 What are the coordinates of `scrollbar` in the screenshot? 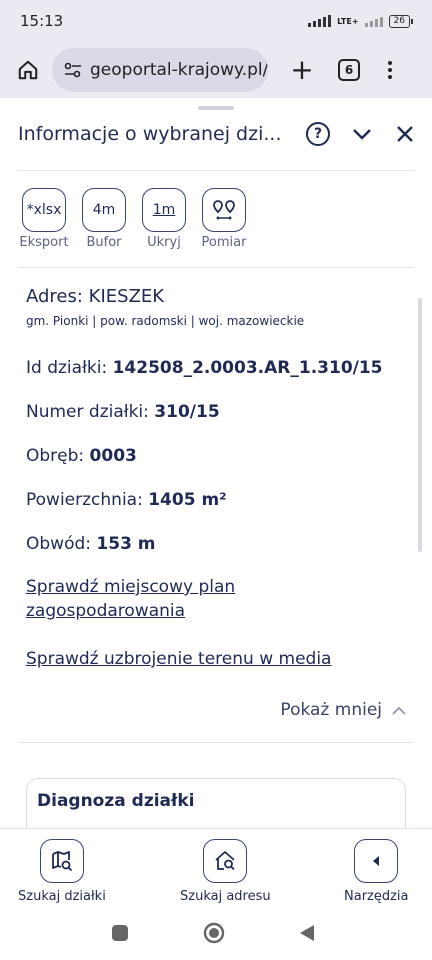 It's located at (420, 425).